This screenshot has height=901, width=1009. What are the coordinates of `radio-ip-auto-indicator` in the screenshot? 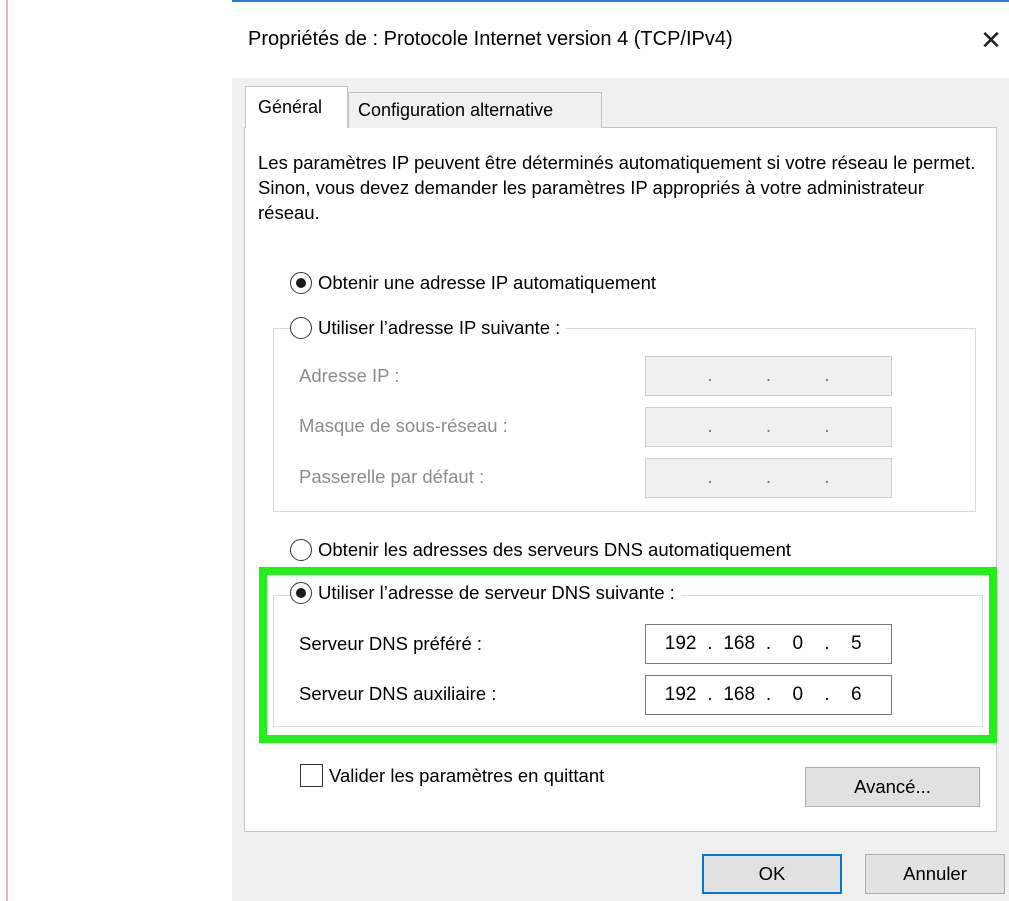 It's located at (301, 283).